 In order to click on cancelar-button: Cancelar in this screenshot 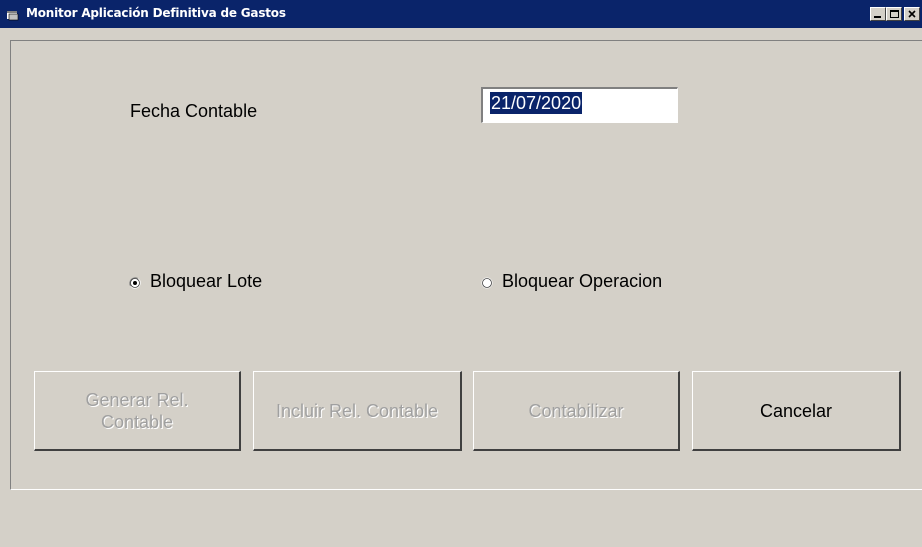, I will do `click(796, 411)`.